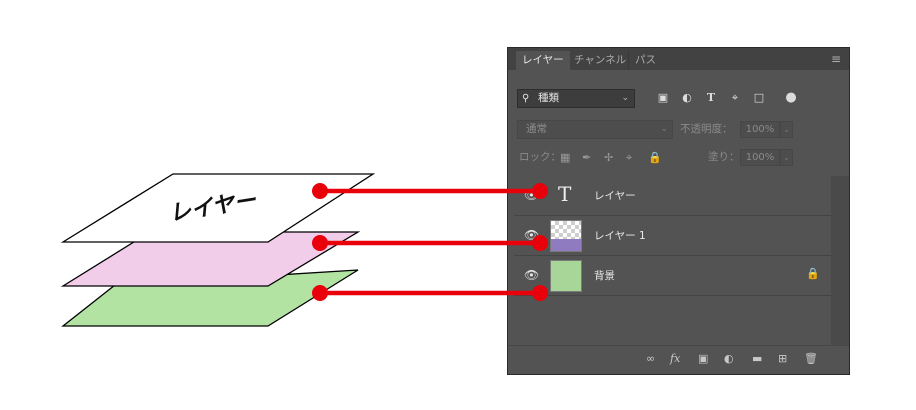 The height and width of the screenshot is (410, 916). What do you see at coordinates (586, 158) in the screenshot?
I see `lock-paint-icon: ✒` at bounding box center [586, 158].